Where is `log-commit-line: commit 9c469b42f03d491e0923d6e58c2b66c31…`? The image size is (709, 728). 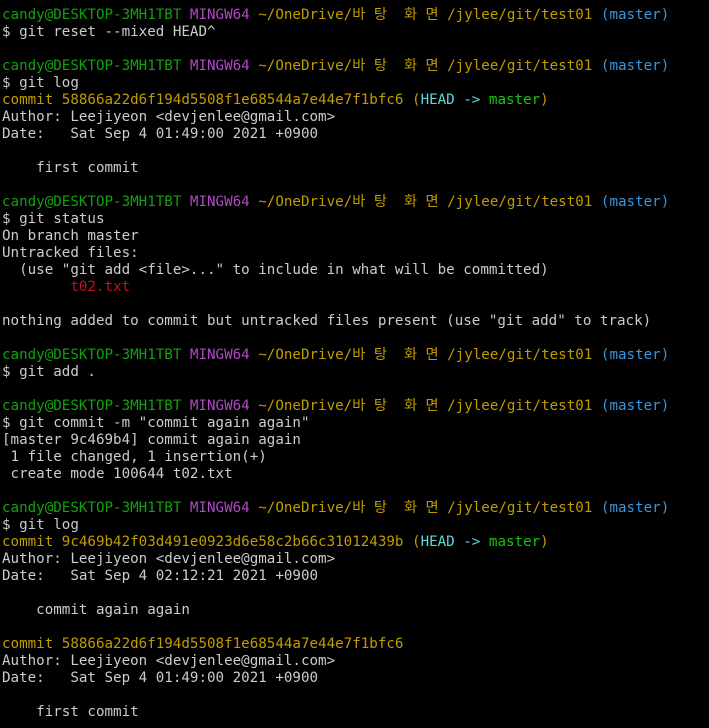 log-commit-line: commit 9c469b42f03d491e0923d6e58c2b66c31… is located at coordinates (354, 542).